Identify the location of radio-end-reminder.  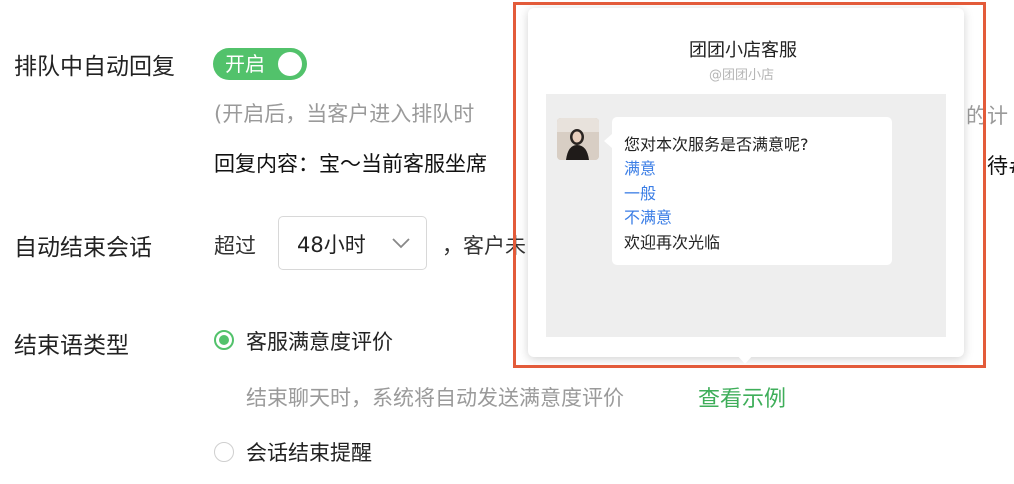
(224, 452).